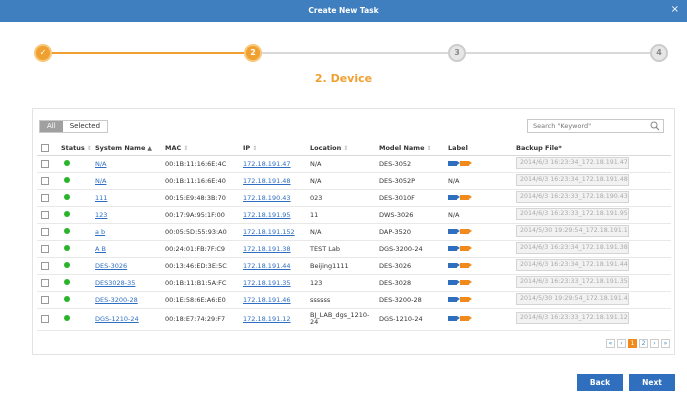  I want to click on step-2-indicator: 2, so click(253, 53).